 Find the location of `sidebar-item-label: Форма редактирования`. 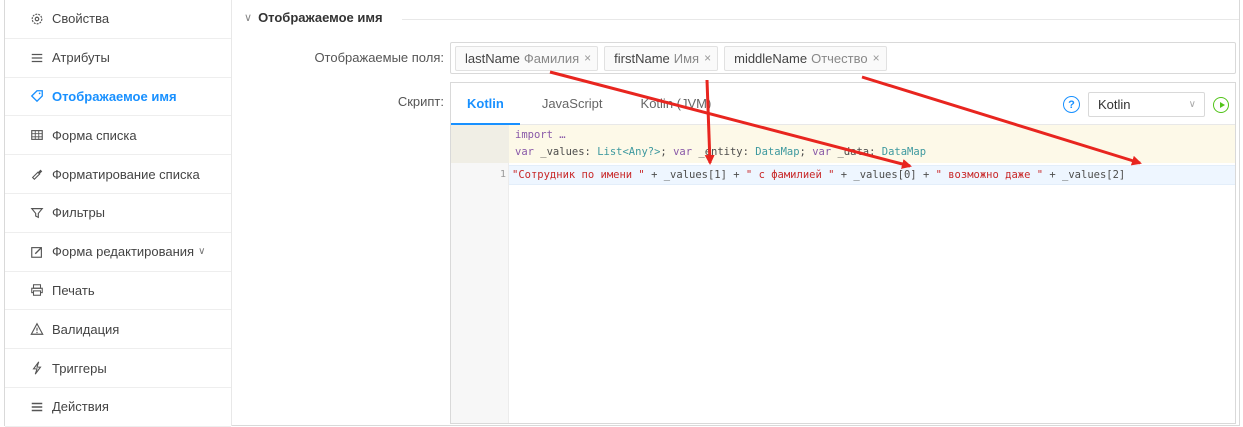

sidebar-item-label: Форма редактирования is located at coordinates (123, 252).